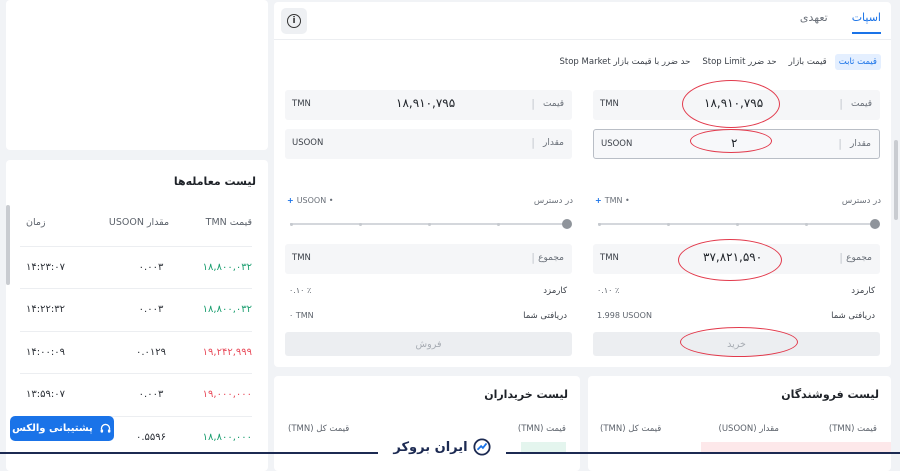  I want to click on buy-price-unit: TMN, so click(609, 104).